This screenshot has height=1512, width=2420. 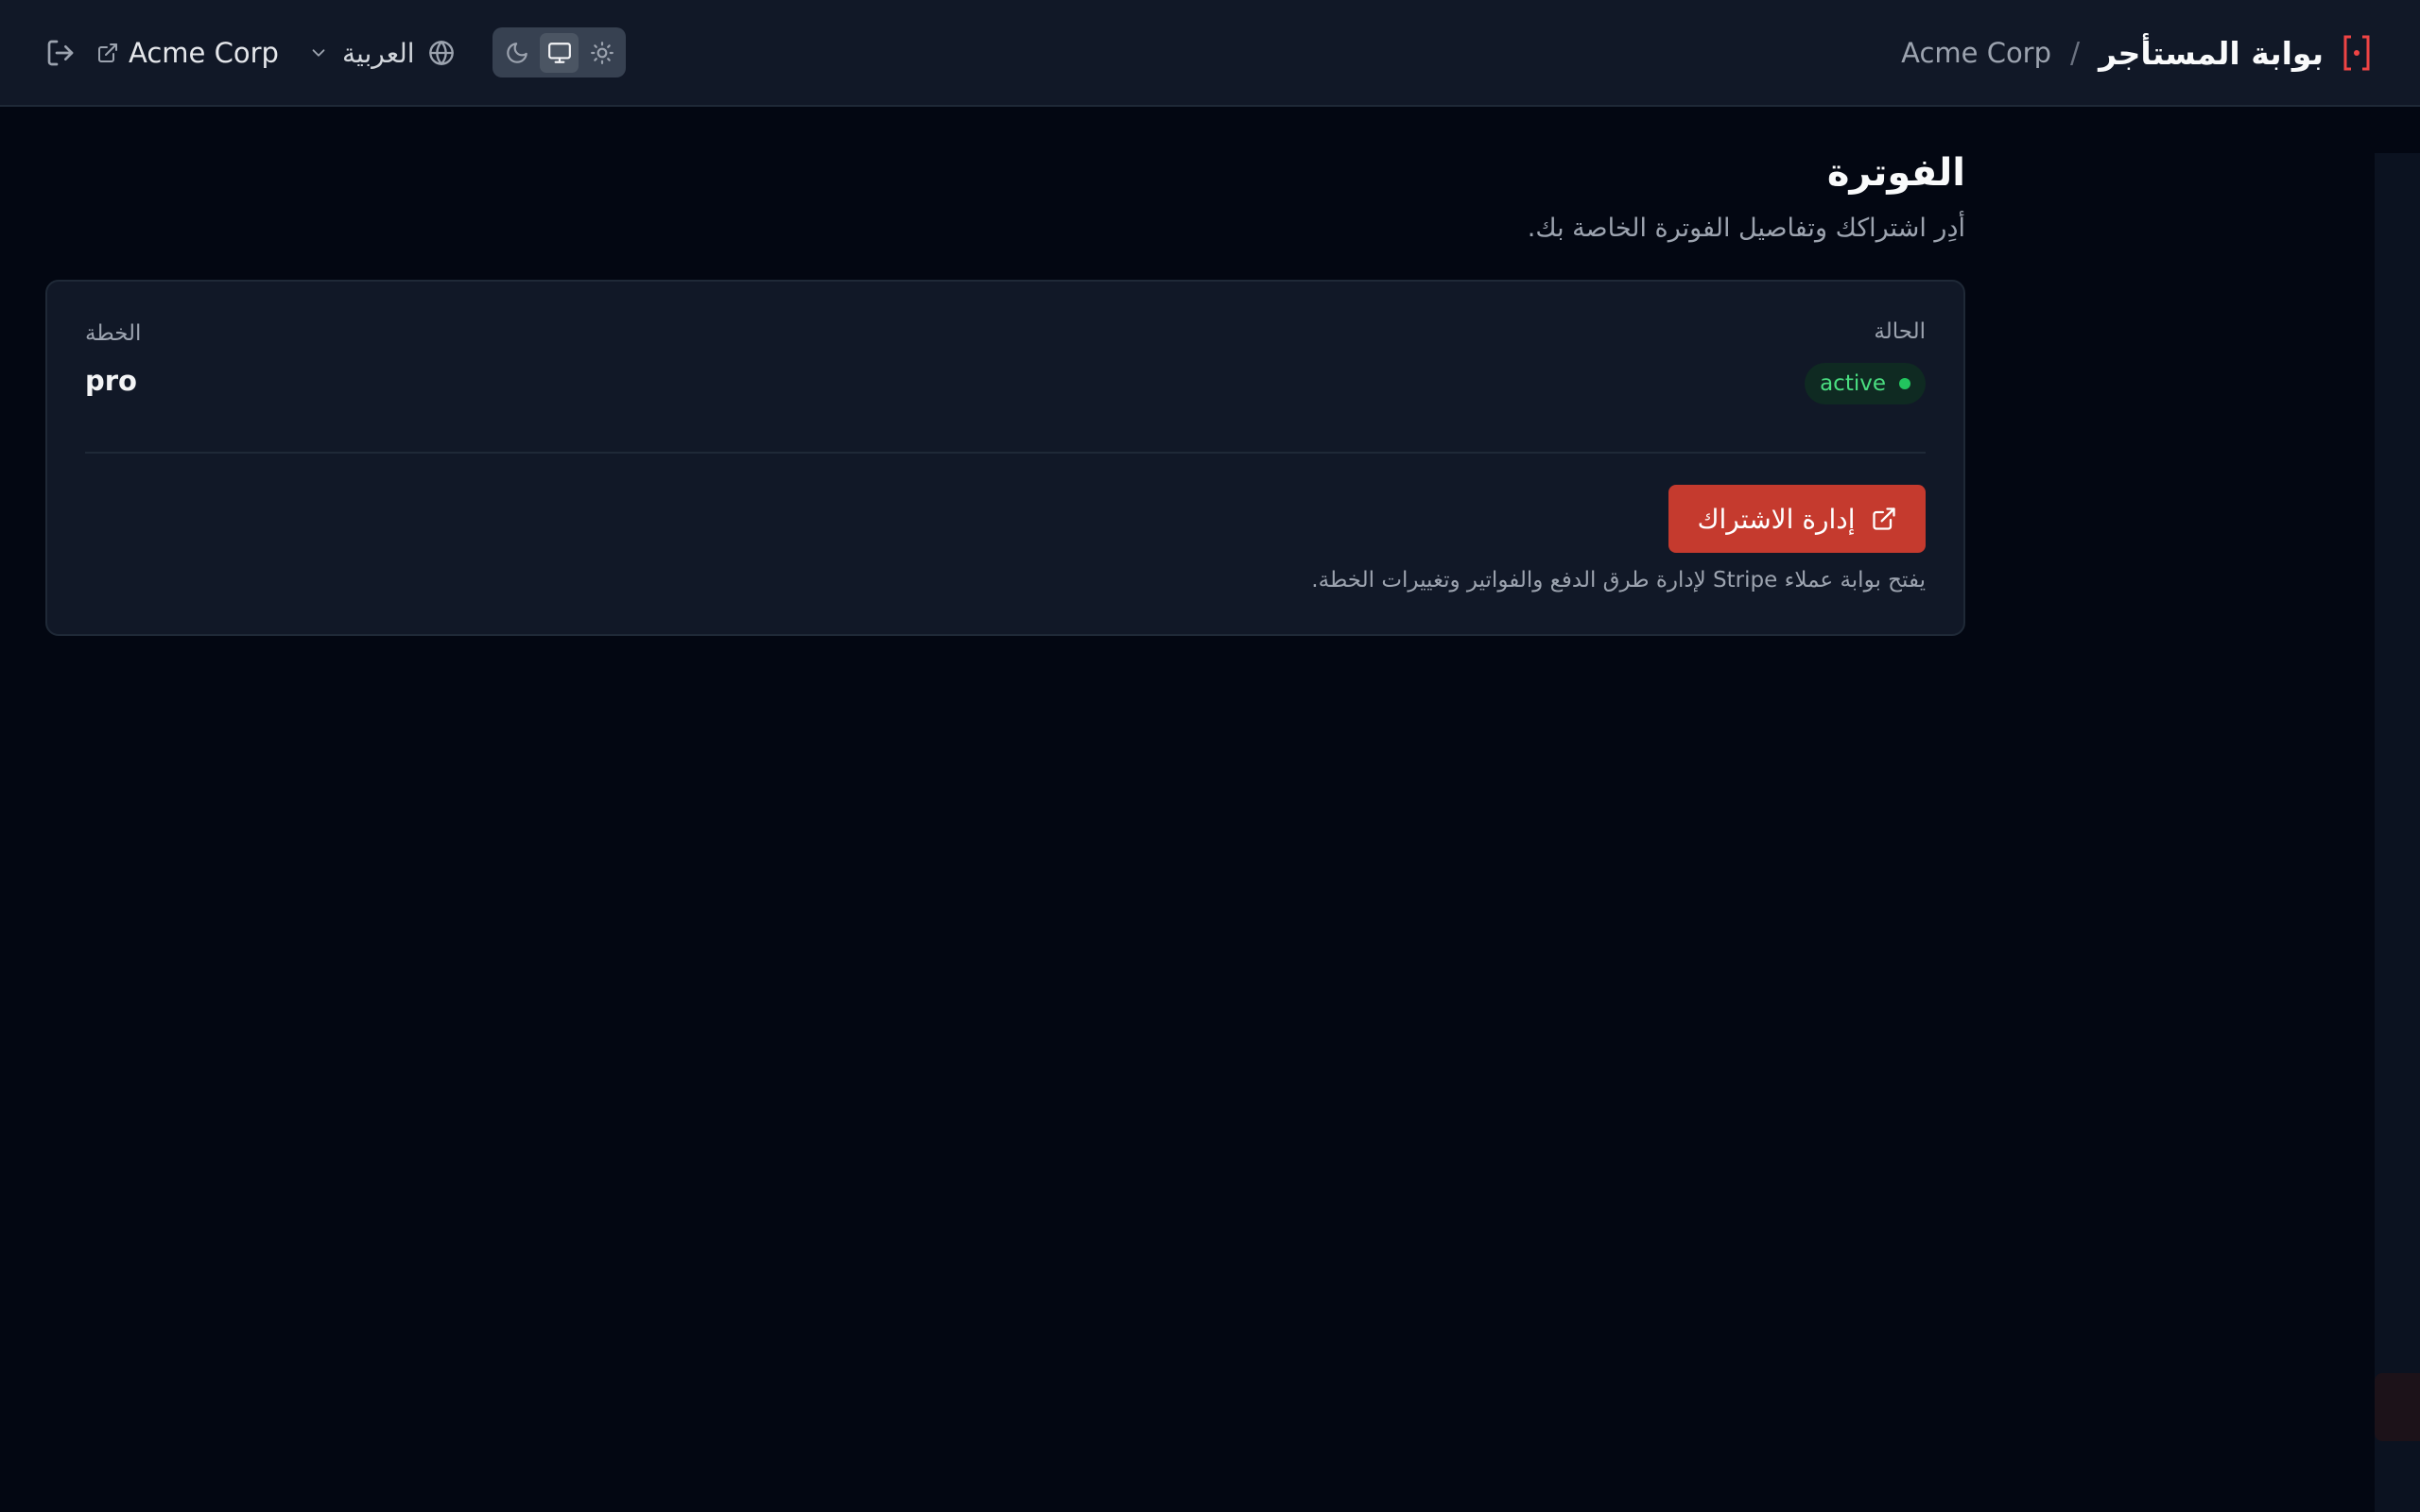 I want to click on breadcrumb-tenant: Acme Corp, so click(x=1977, y=53).